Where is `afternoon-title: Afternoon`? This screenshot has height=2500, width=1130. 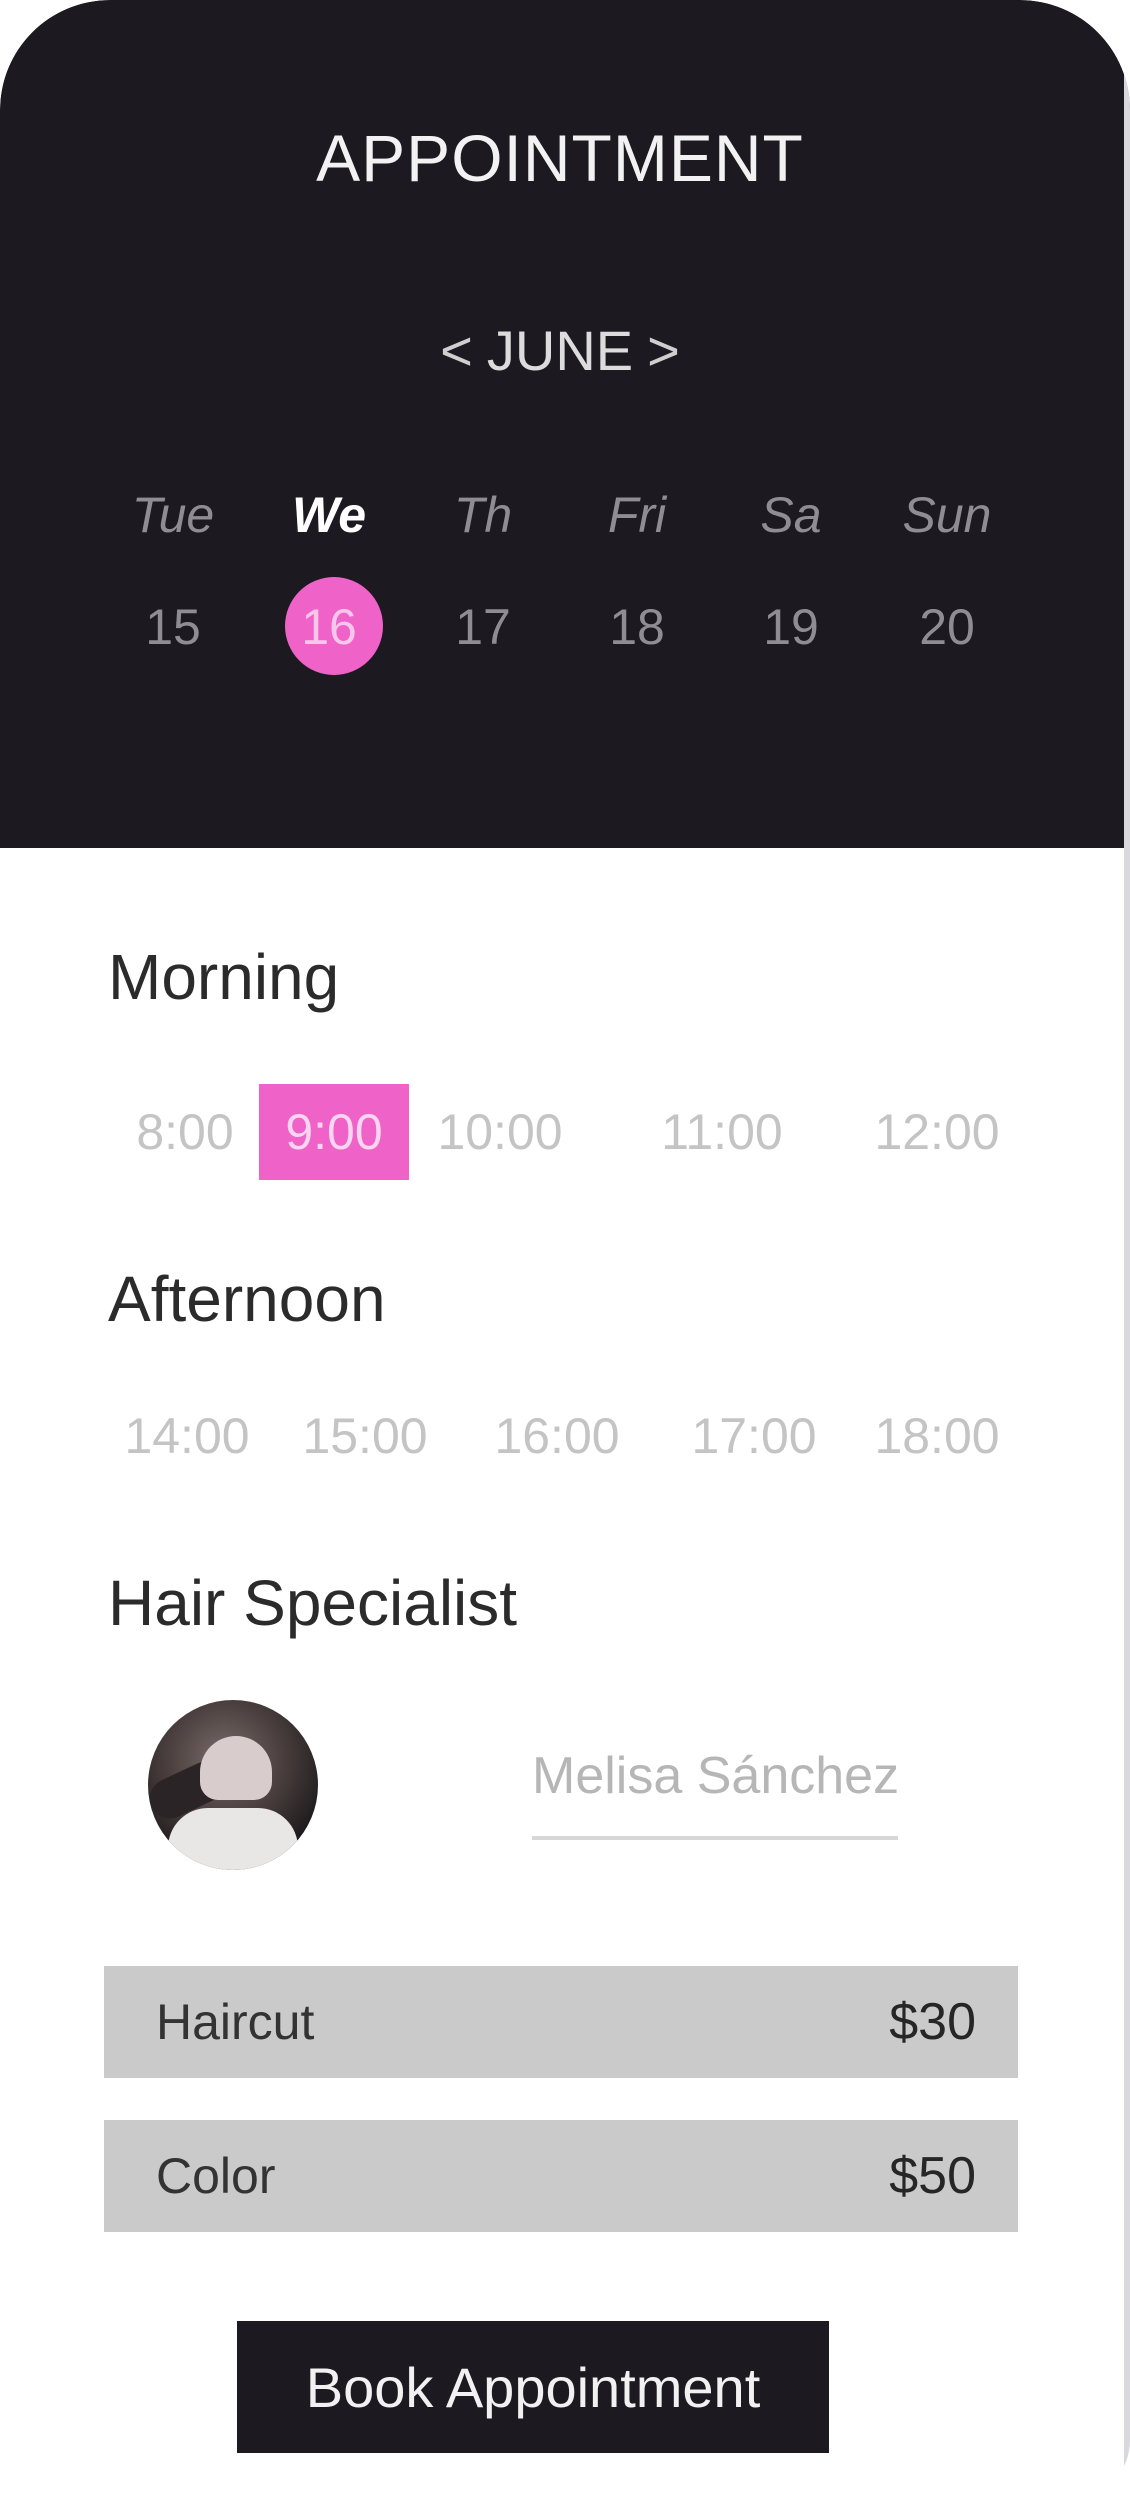 afternoon-title: Afternoon is located at coordinates (247, 1299).